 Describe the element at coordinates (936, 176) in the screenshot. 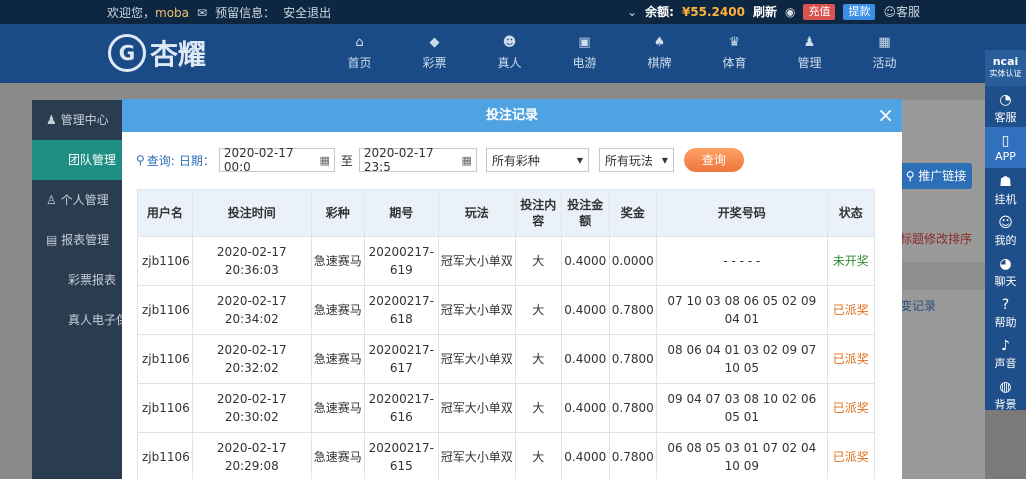

I see `promo-link-button: ⚲ 推广链接` at that location.